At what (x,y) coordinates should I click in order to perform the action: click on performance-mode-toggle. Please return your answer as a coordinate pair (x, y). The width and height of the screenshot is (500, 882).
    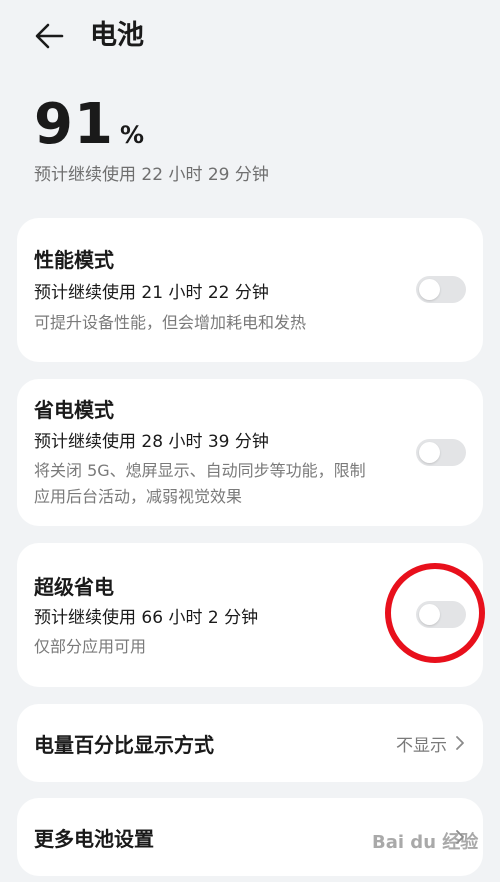
    Looking at the image, I should click on (441, 289).